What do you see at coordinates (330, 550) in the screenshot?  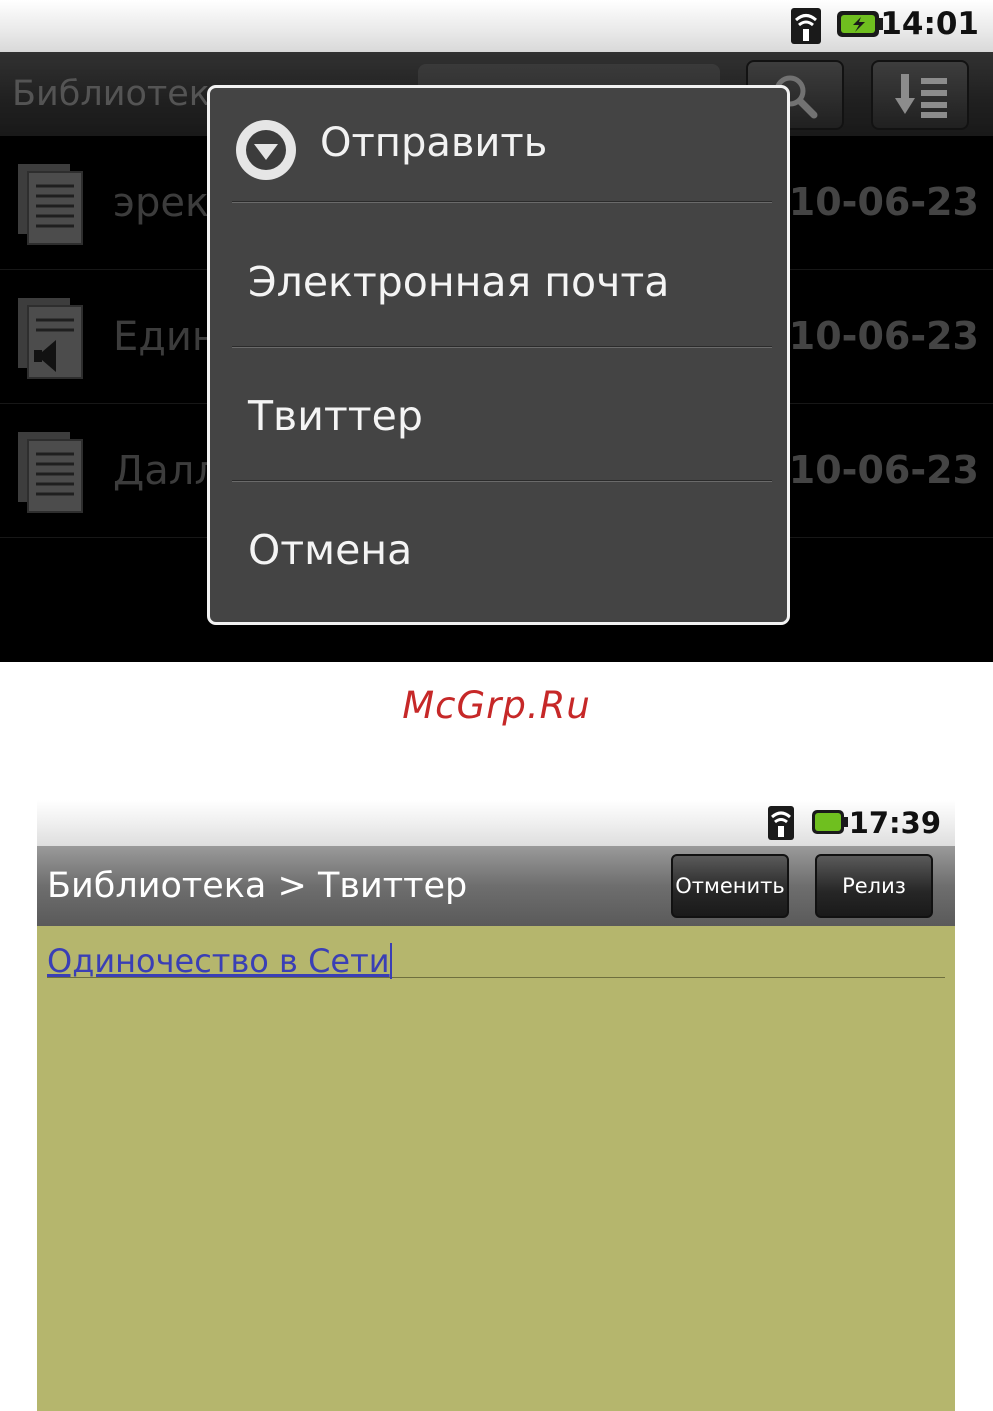 I see `menu-item-cancel: Отмена` at bounding box center [330, 550].